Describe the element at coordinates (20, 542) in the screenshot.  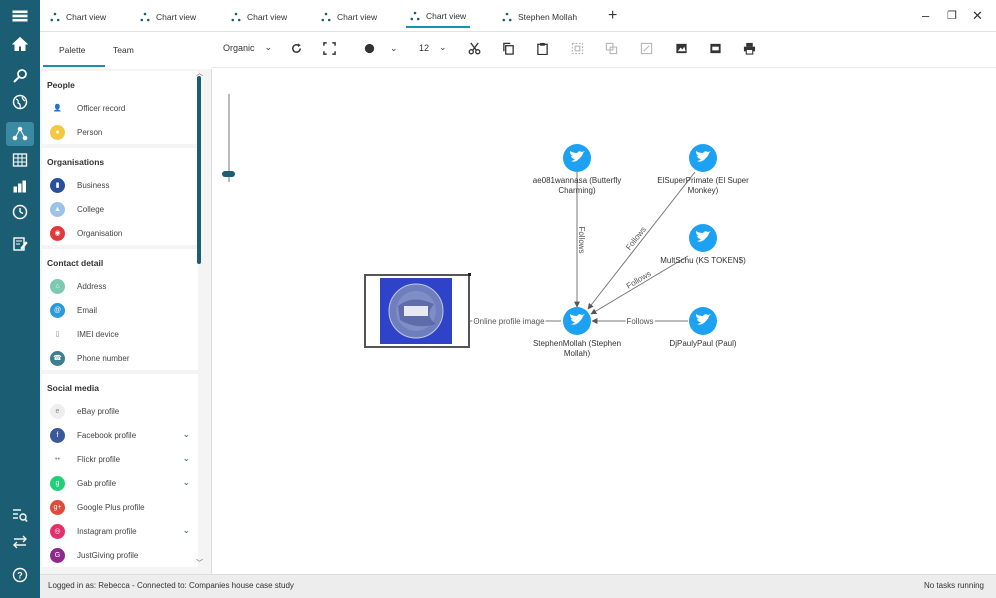
I see `swap-icon` at that location.